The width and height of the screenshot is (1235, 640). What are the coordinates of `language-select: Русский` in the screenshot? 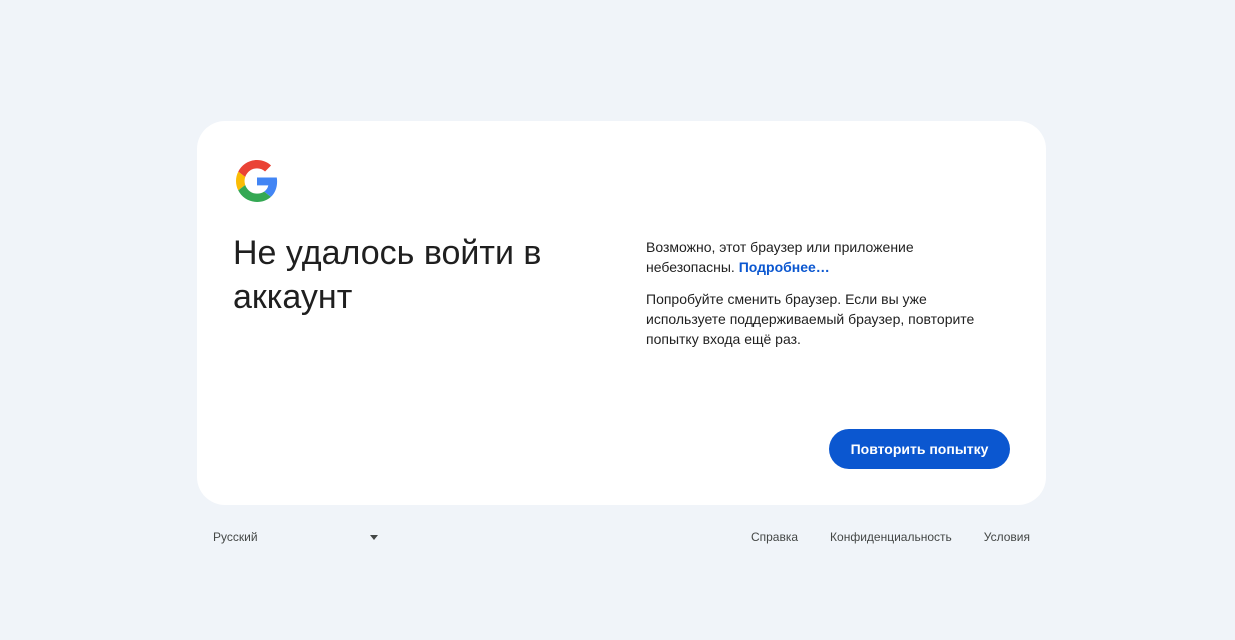 It's located at (297, 537).